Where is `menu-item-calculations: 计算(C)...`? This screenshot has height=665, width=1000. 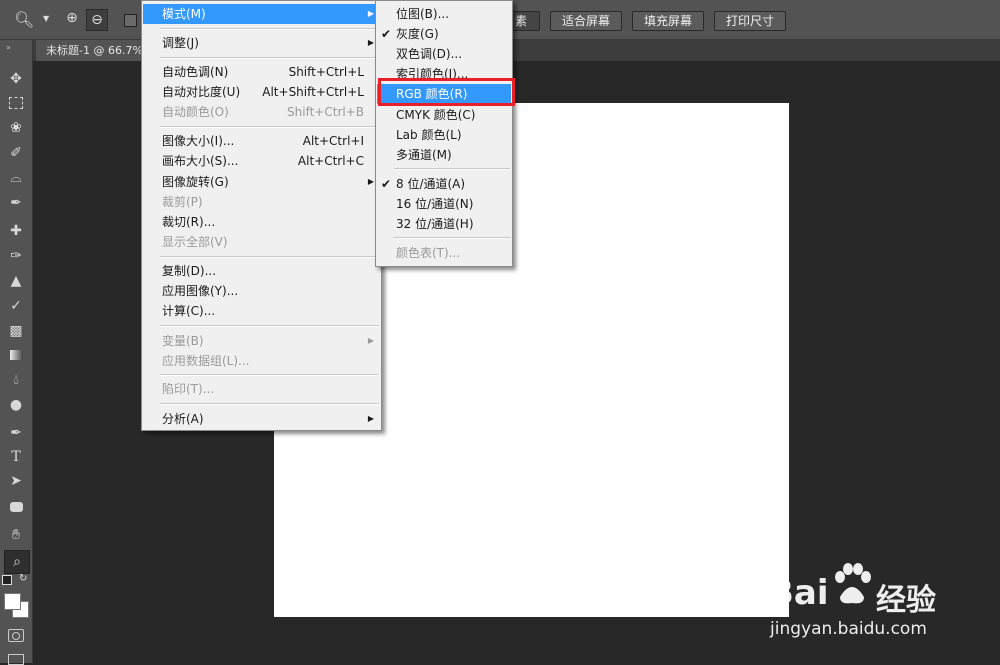
menu-item-calculations: 计算(C)... is located at coordinates (261, 311).